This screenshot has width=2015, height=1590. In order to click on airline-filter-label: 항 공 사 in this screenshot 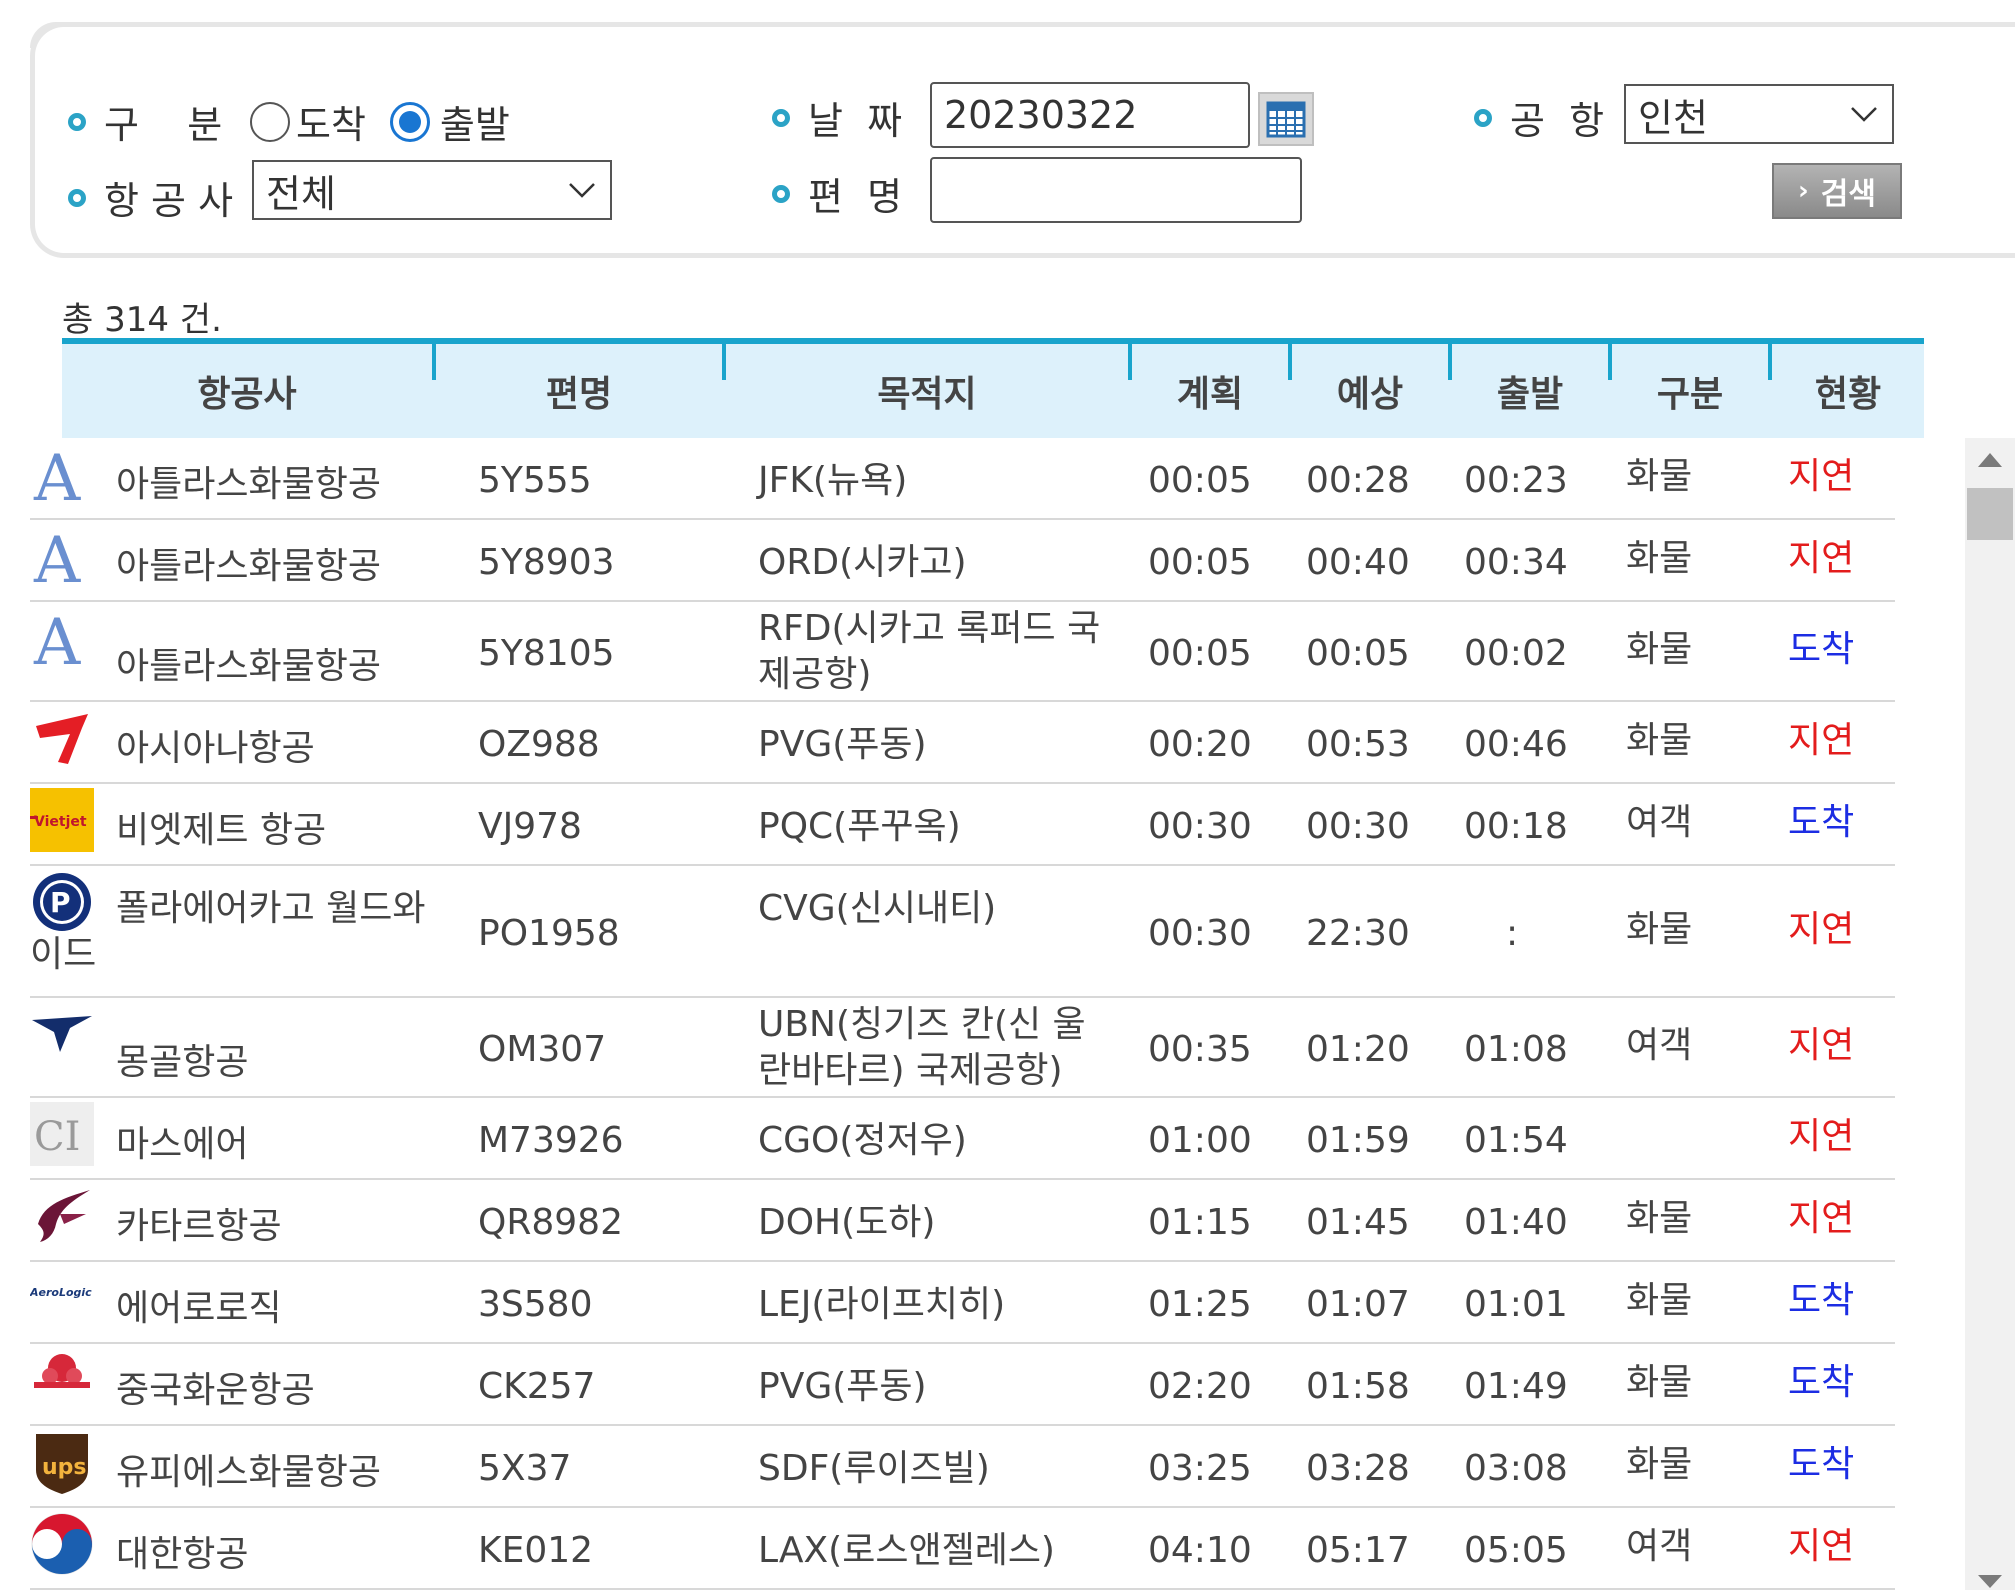, I will do `click(150, 197)`.